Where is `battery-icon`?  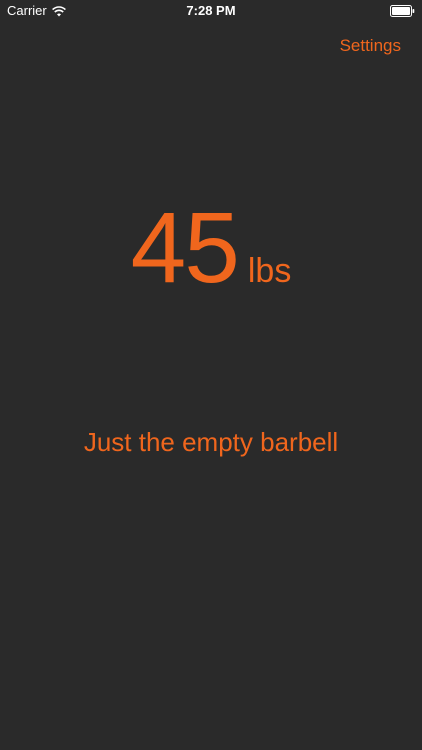
battery-icon is located at coordinates (402, 11).